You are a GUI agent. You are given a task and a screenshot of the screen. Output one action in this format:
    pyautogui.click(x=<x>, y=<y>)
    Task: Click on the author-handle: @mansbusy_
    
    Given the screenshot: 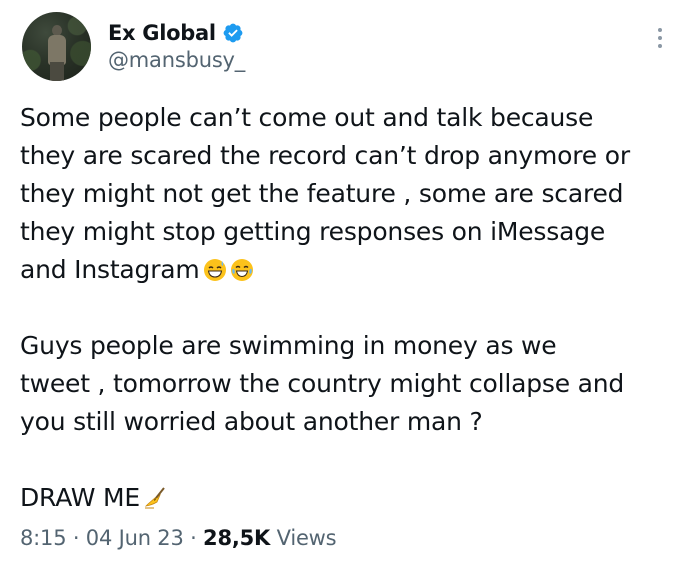 What is the action you would take?
    pyautogui.click(x=176, y=60)
    